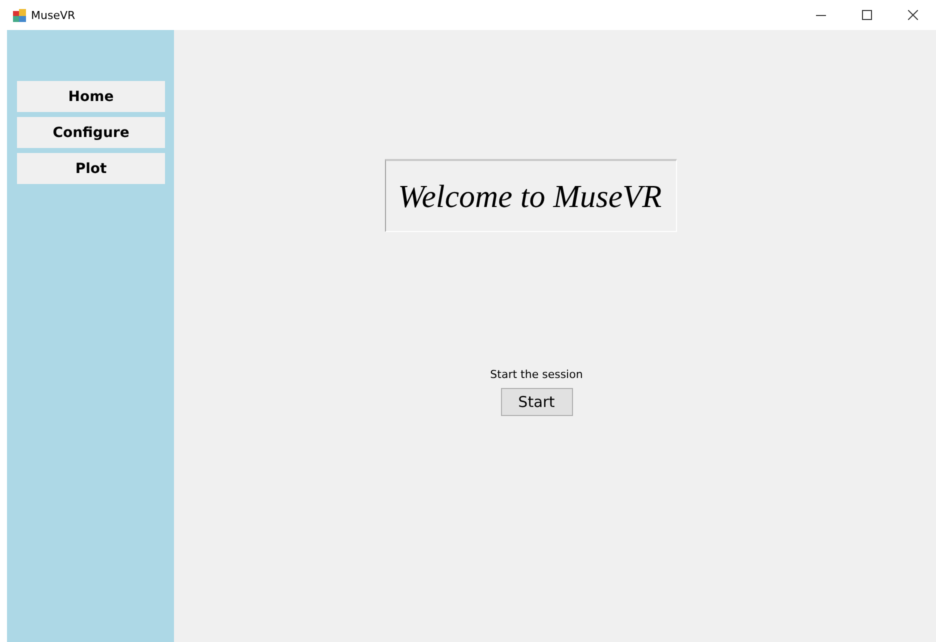 This screenshot has width=936, height=642. I want to click on session-prompt: Start the session, so click(536, 374).